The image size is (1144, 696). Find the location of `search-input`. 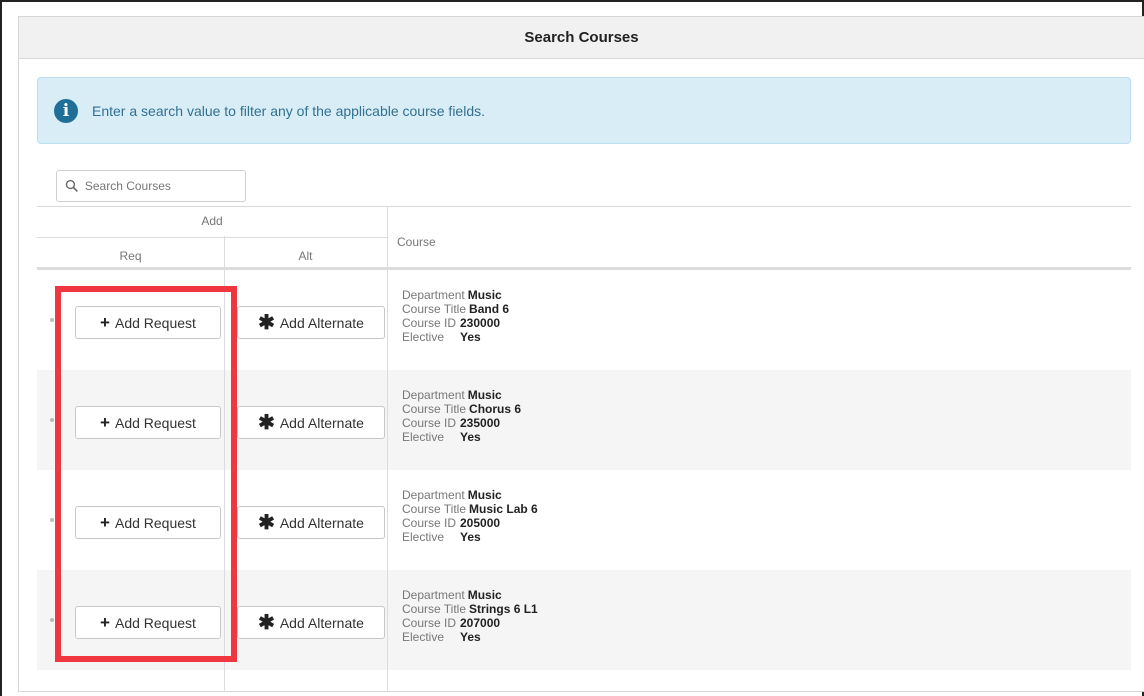

search-input is located at coordinates (163, 186).